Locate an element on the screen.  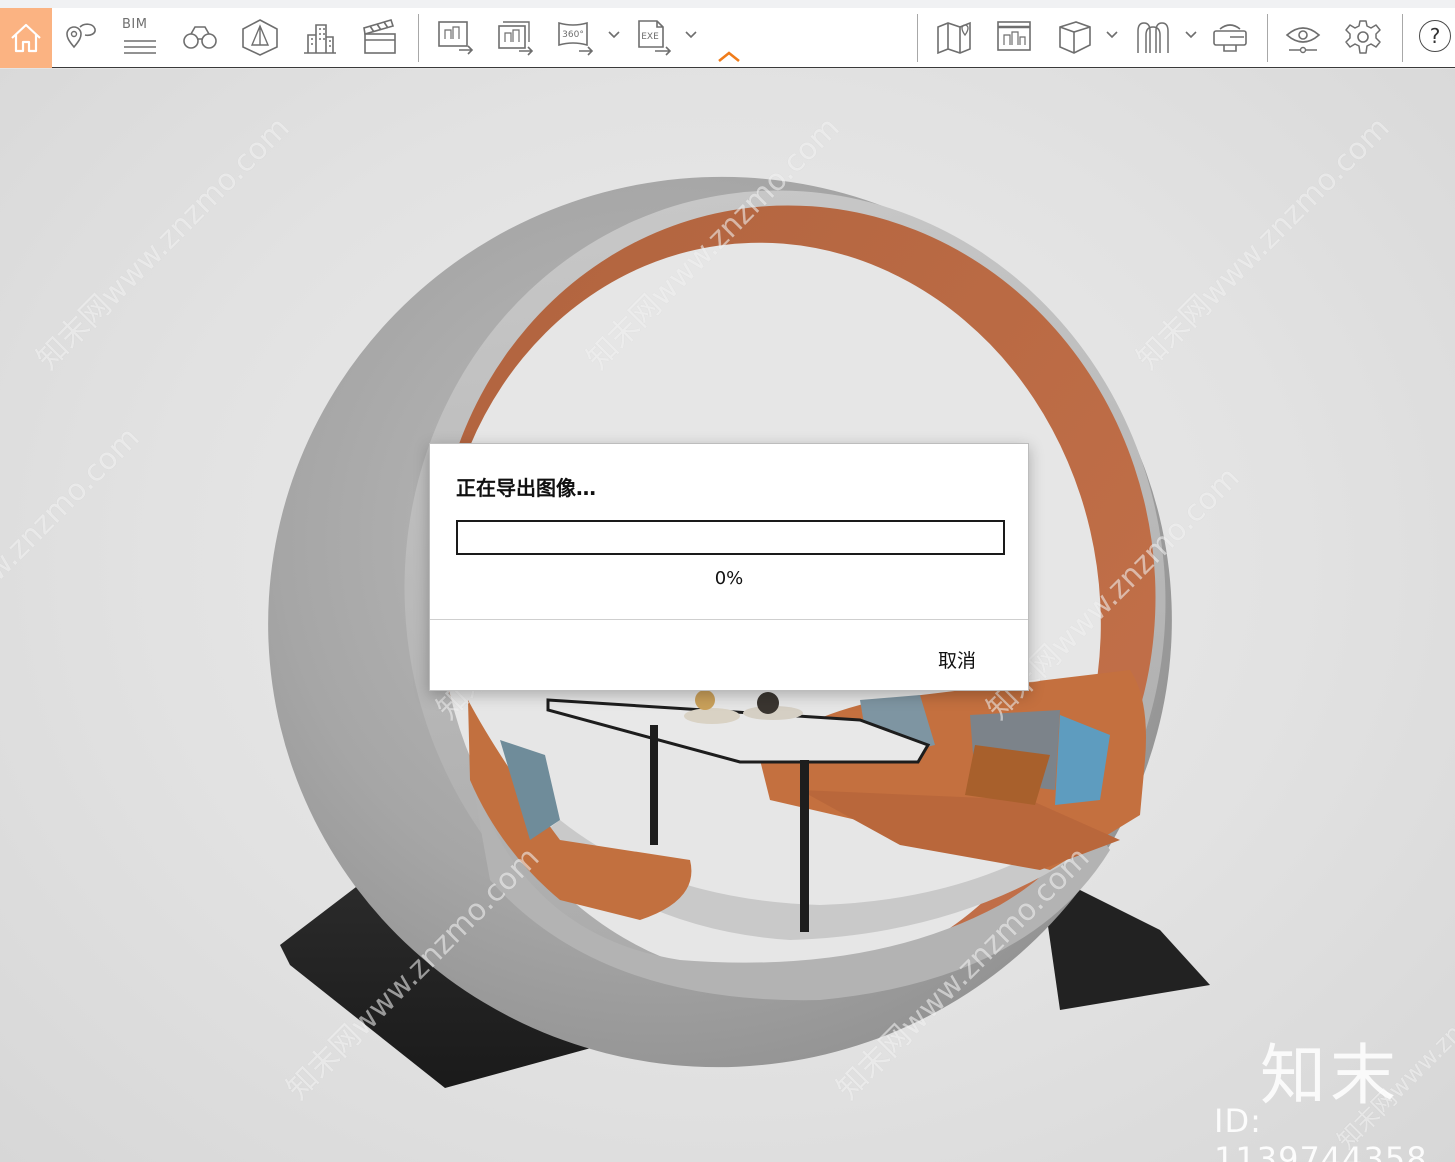
export-360-button: 360° is located at coordinates (575, 37).